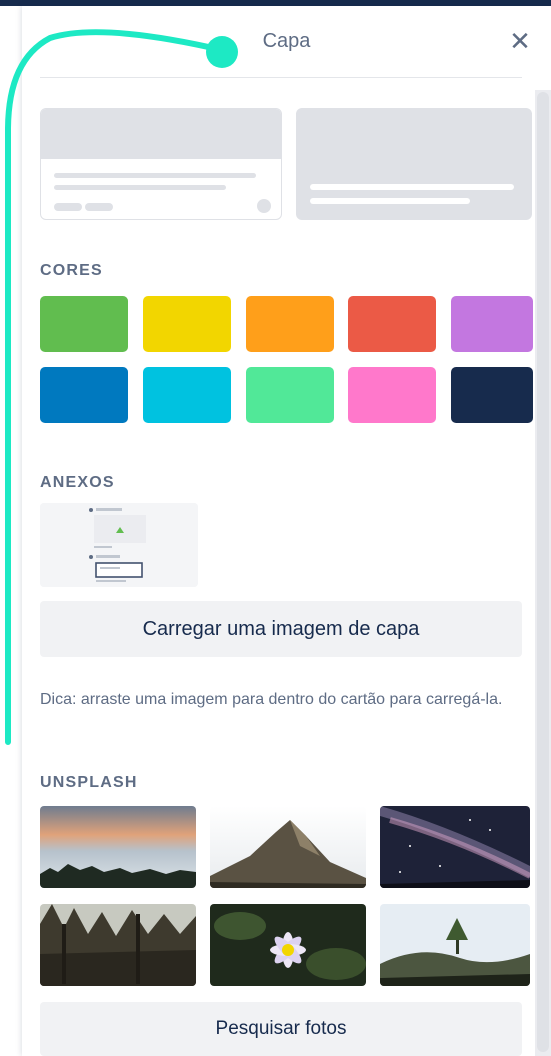 Image resolution: width=551 pixels, height=1056 pixels. What do you see at coordinates (414, 164) in the screenshot?
I see `size-option-full-cover` at bounding box center [414, 164].